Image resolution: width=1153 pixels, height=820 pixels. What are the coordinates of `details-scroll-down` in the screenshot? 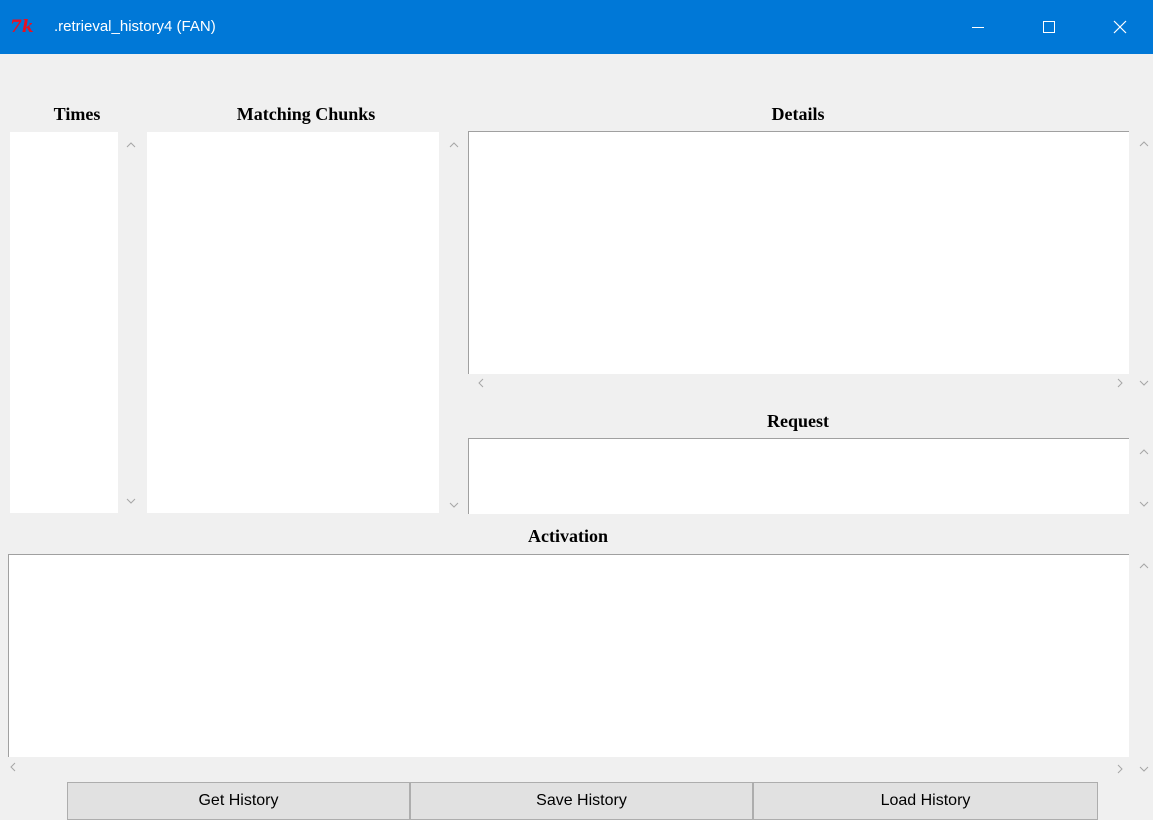 It's located at (1144, 383).